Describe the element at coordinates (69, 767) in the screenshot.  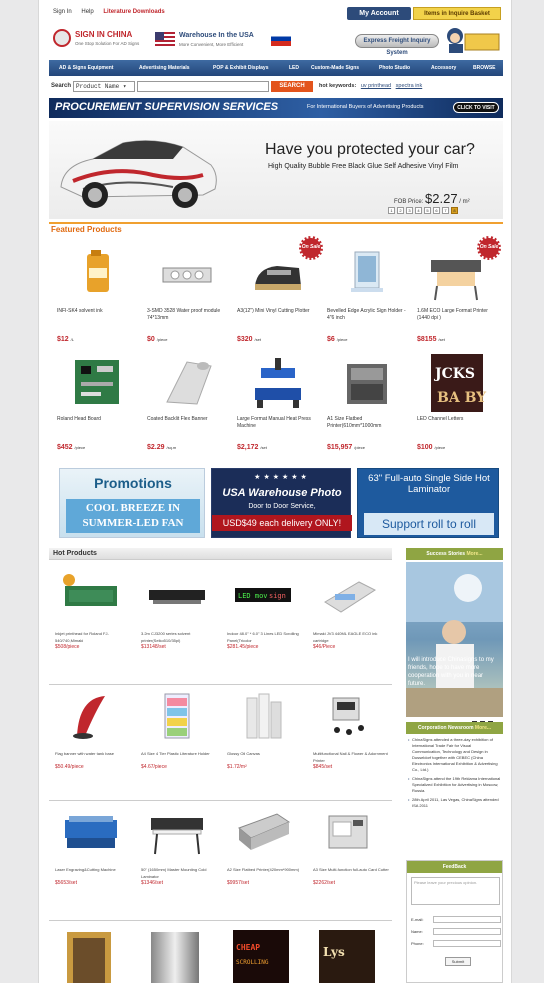
I see `hot-product-price: $50.49/piece` at that location.